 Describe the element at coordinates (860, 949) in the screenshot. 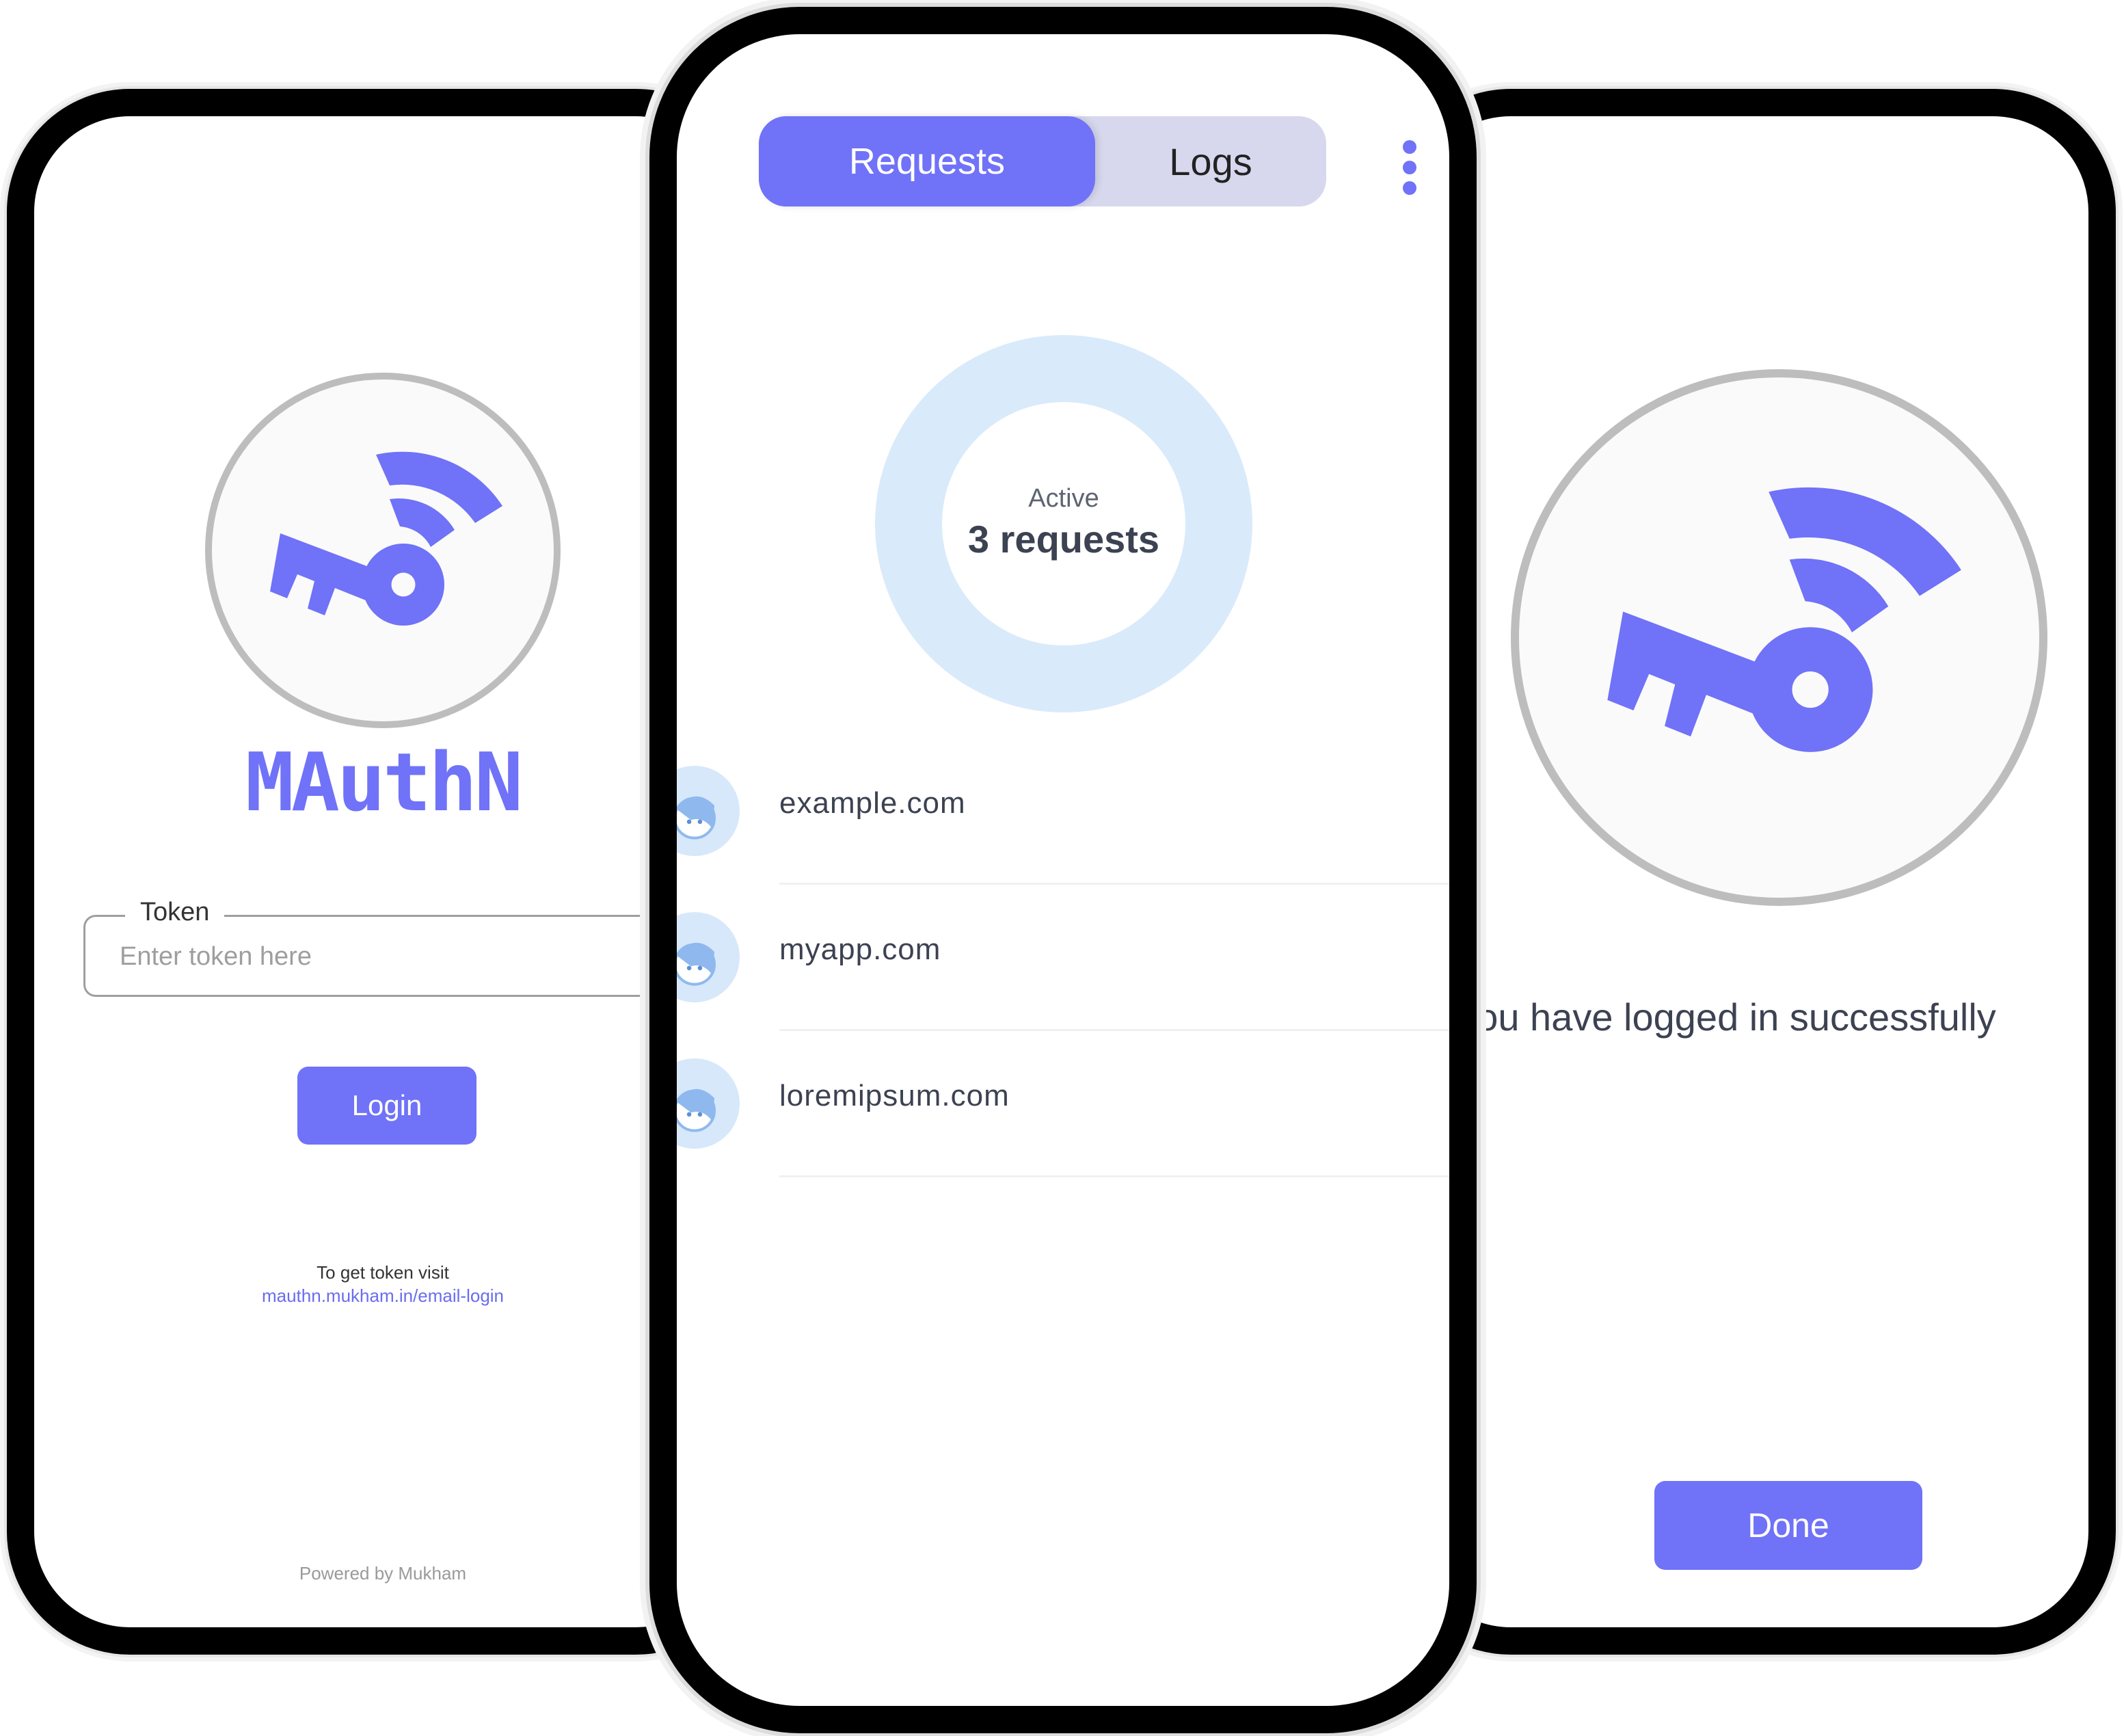

I see `request-domain: myapp.com` at that location.